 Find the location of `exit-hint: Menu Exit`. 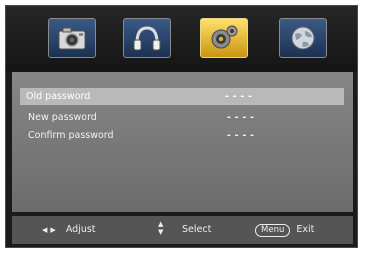

exit-hint: Menu Exit is located at coordinates (284, 230).